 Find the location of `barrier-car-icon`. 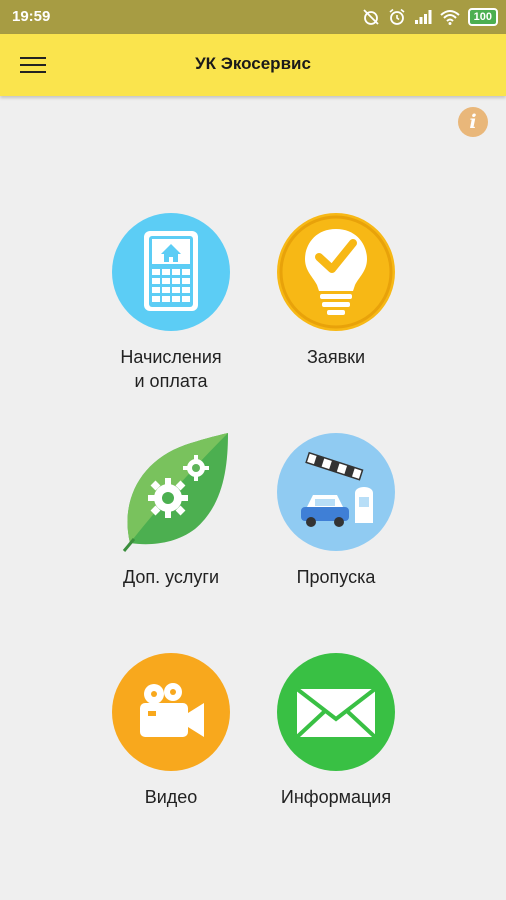

barrier-car-icon is located at coordinates (336, 492).